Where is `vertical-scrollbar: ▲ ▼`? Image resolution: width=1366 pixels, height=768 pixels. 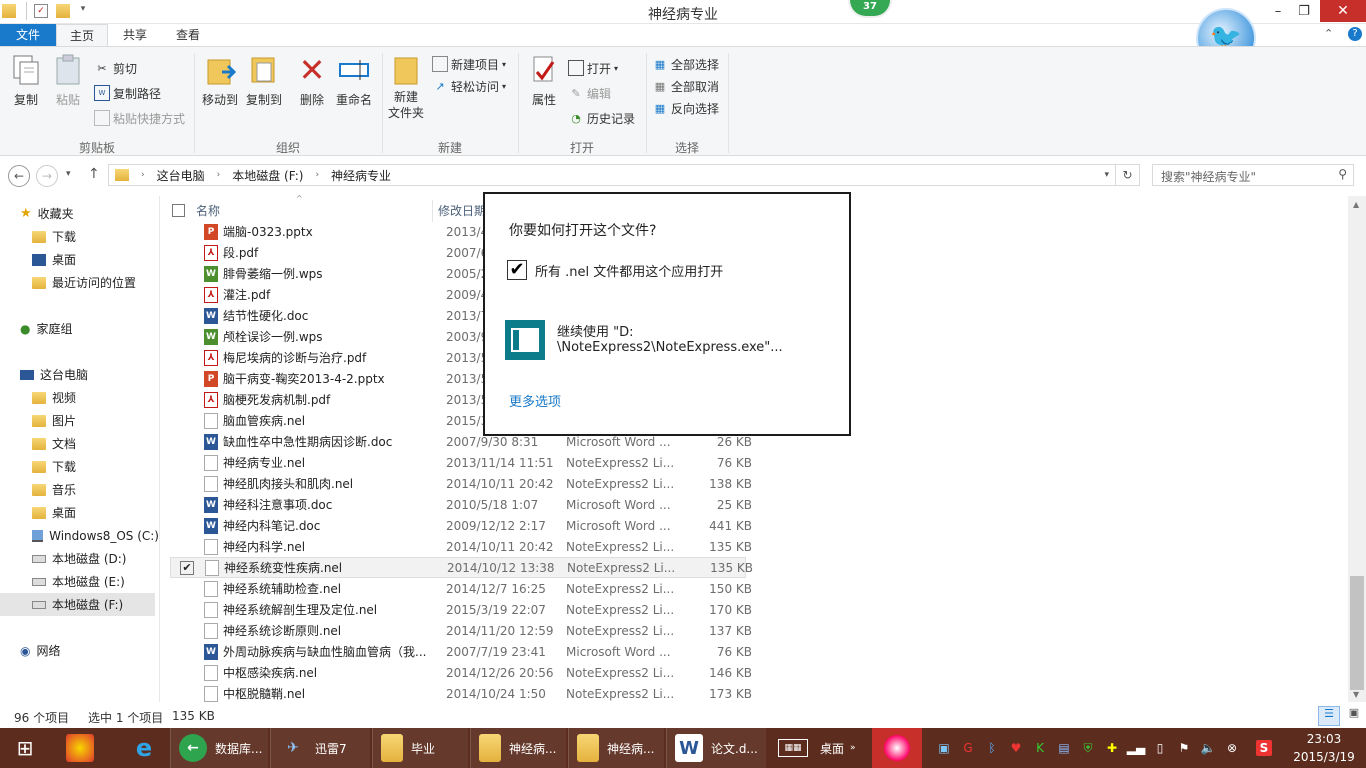
vertical-scrollbar: ▲ ▼ is located at coordinates (1357, 449).